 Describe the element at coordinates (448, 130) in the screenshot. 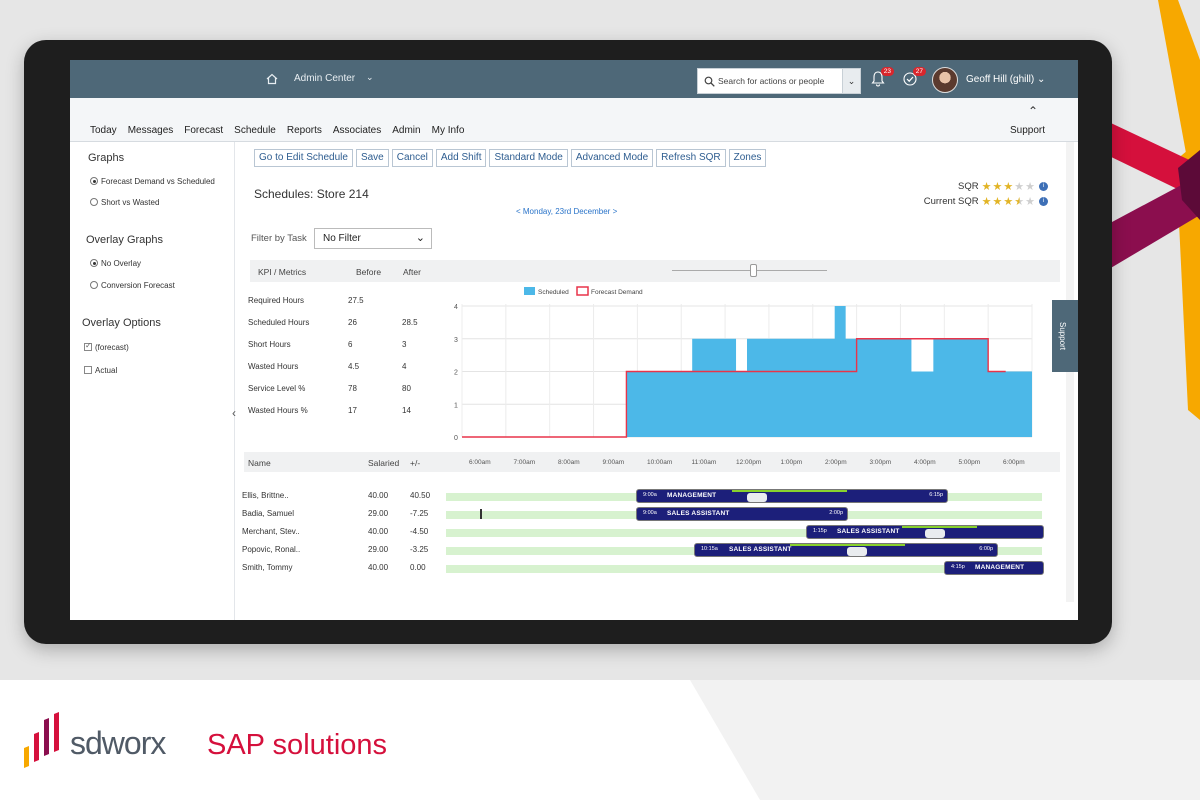

I see `menu-item-my-info: My Info` at that location.